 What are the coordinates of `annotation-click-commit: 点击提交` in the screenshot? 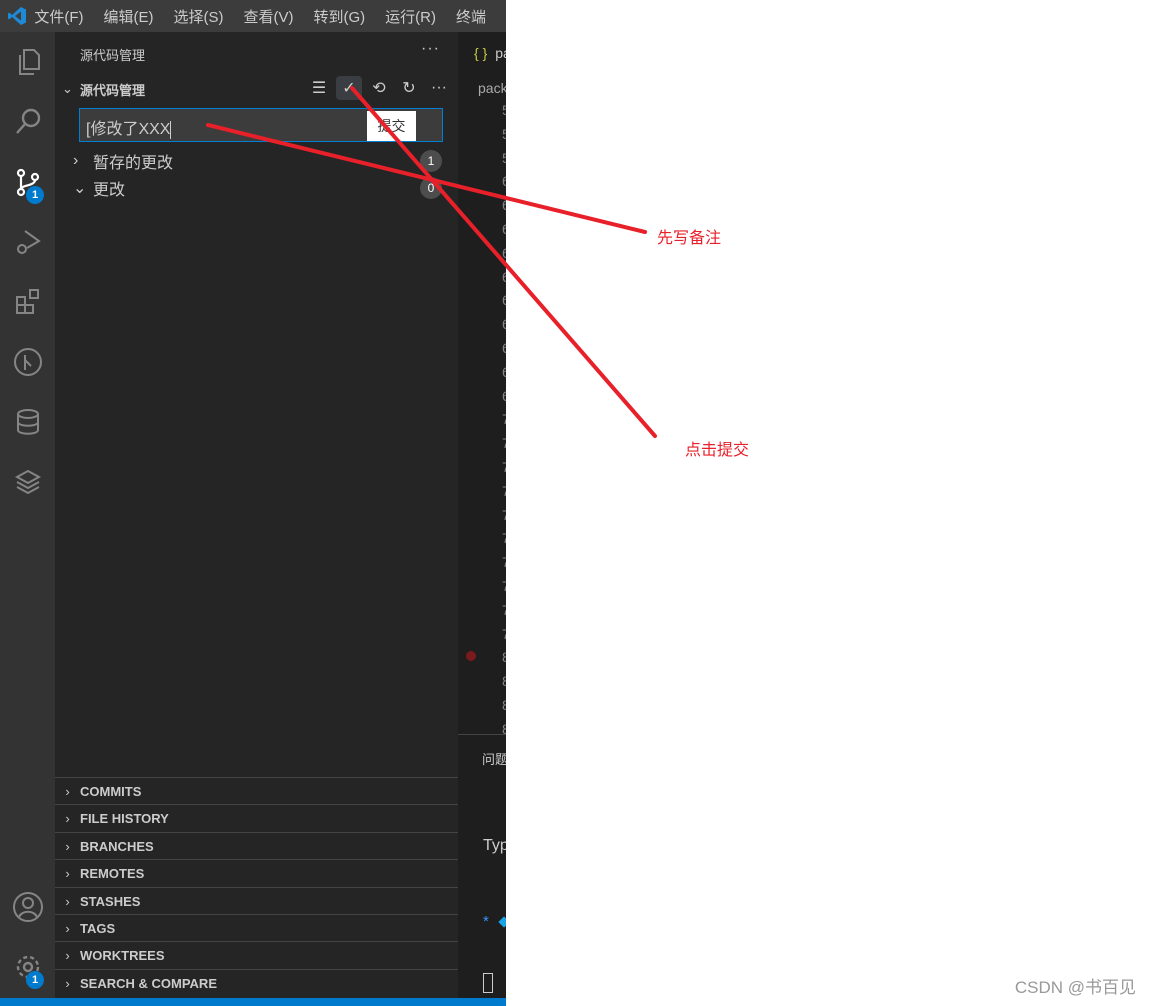 It's located at (717, 450).